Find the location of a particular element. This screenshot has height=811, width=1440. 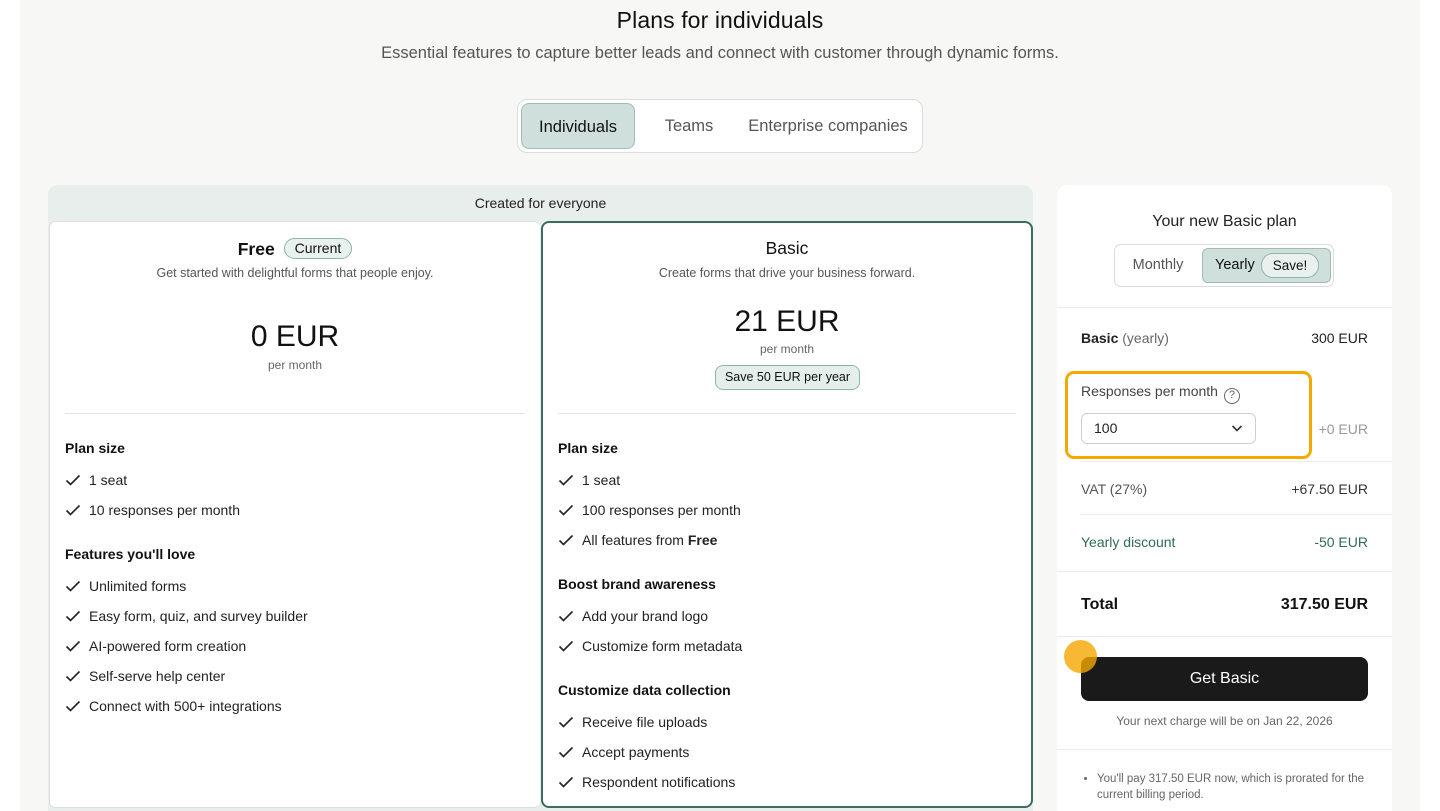

section-title: Features you'll love is located at coordinates (130, 554).